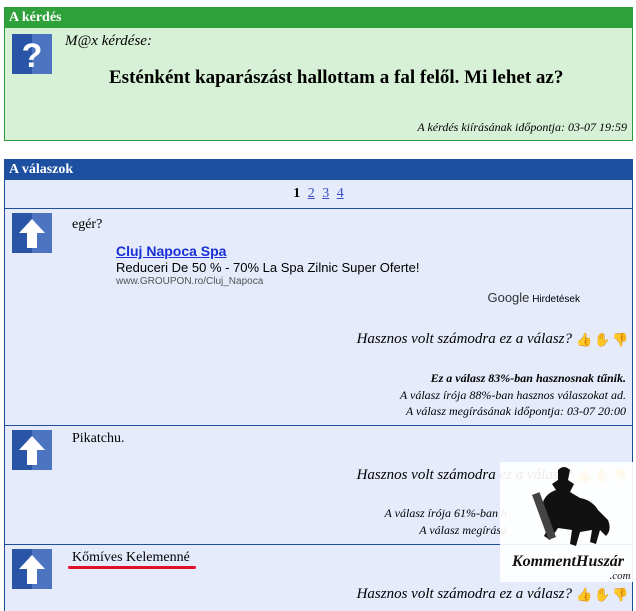 The height and width of the screenshot is (611, 636). What do you see at coordinates (87, 224) in the screenshot?
I see `answer-text: egér?` at bounding box center [87, 224].